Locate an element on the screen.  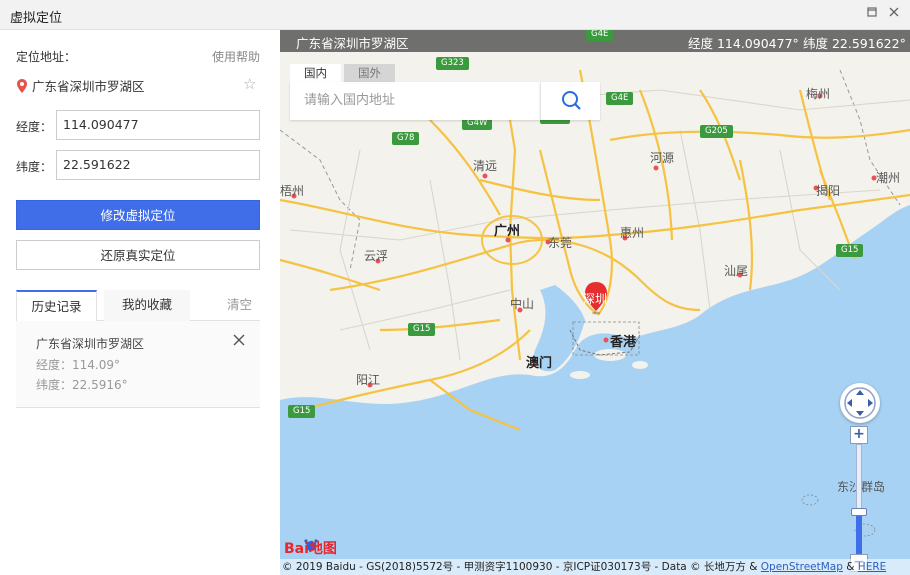
city-label: 中山 is located at coordinates (522, 304).